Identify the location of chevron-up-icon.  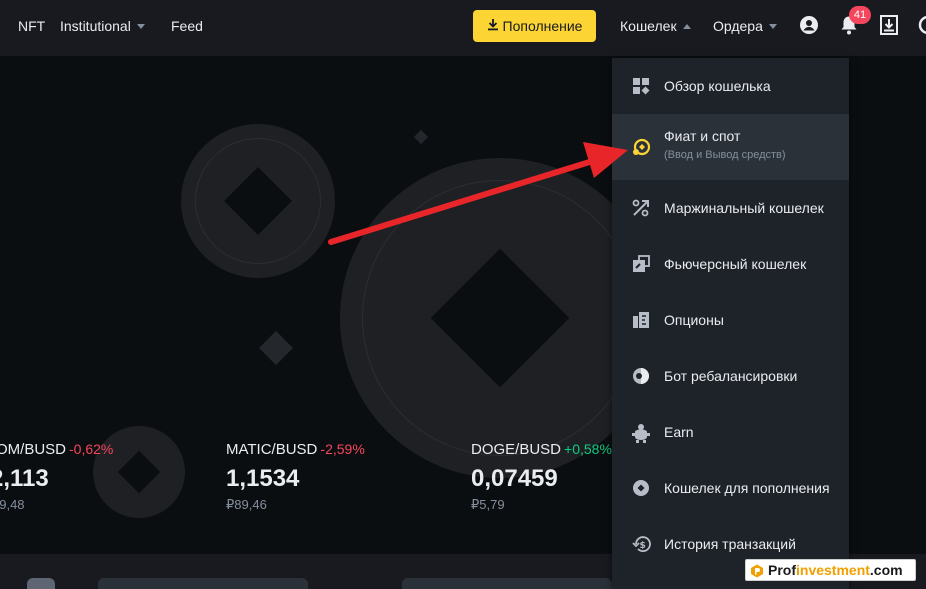
(686, 26).